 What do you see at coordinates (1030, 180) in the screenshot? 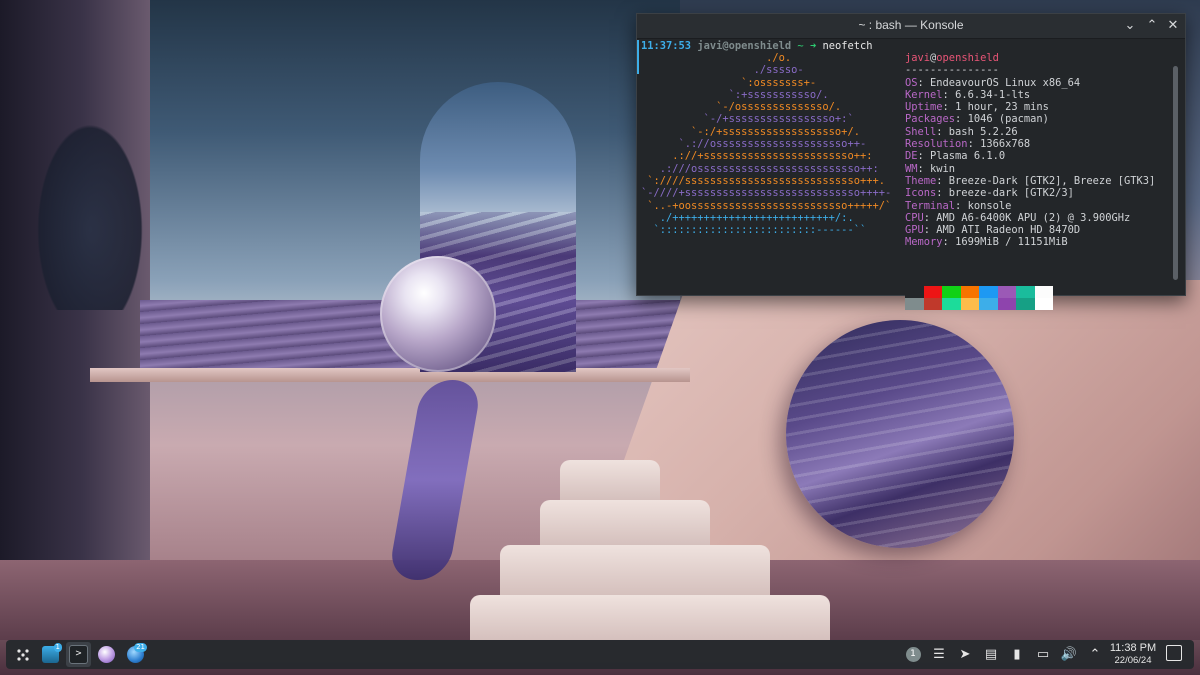
I see `info-row-theme: Theme: Breeze-Dark [GTK2], Breeze [GTK3]` at bounding box center [1030, 180].